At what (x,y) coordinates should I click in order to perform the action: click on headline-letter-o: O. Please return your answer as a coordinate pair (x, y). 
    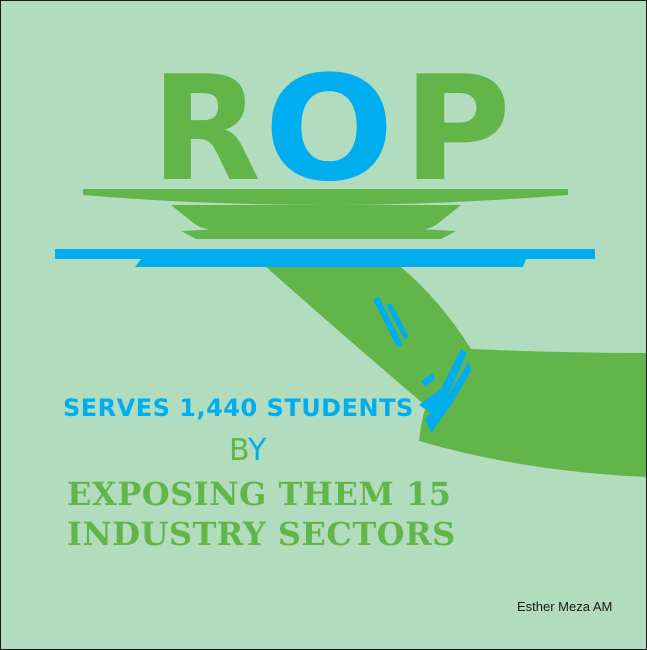
    Looking at the image, I should click on (329, 129).